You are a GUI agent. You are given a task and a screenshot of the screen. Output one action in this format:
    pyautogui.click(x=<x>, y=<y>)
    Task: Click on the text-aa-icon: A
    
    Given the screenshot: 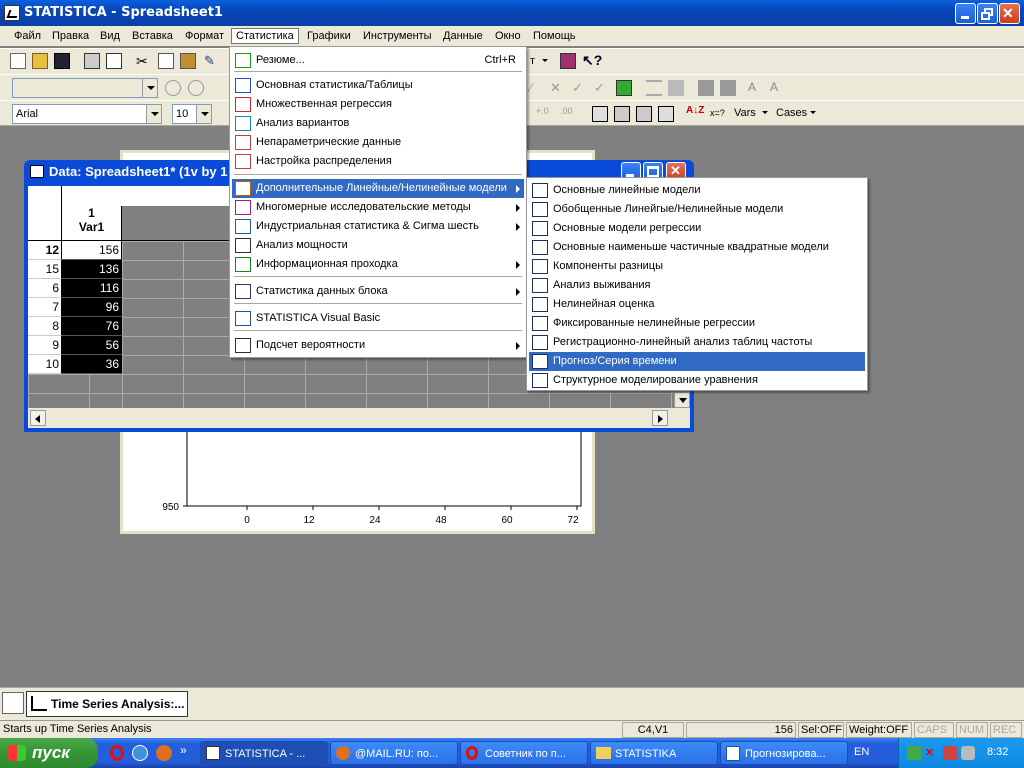 What is the action you would take?
    pyautogui.click(x=778, y=88)
    